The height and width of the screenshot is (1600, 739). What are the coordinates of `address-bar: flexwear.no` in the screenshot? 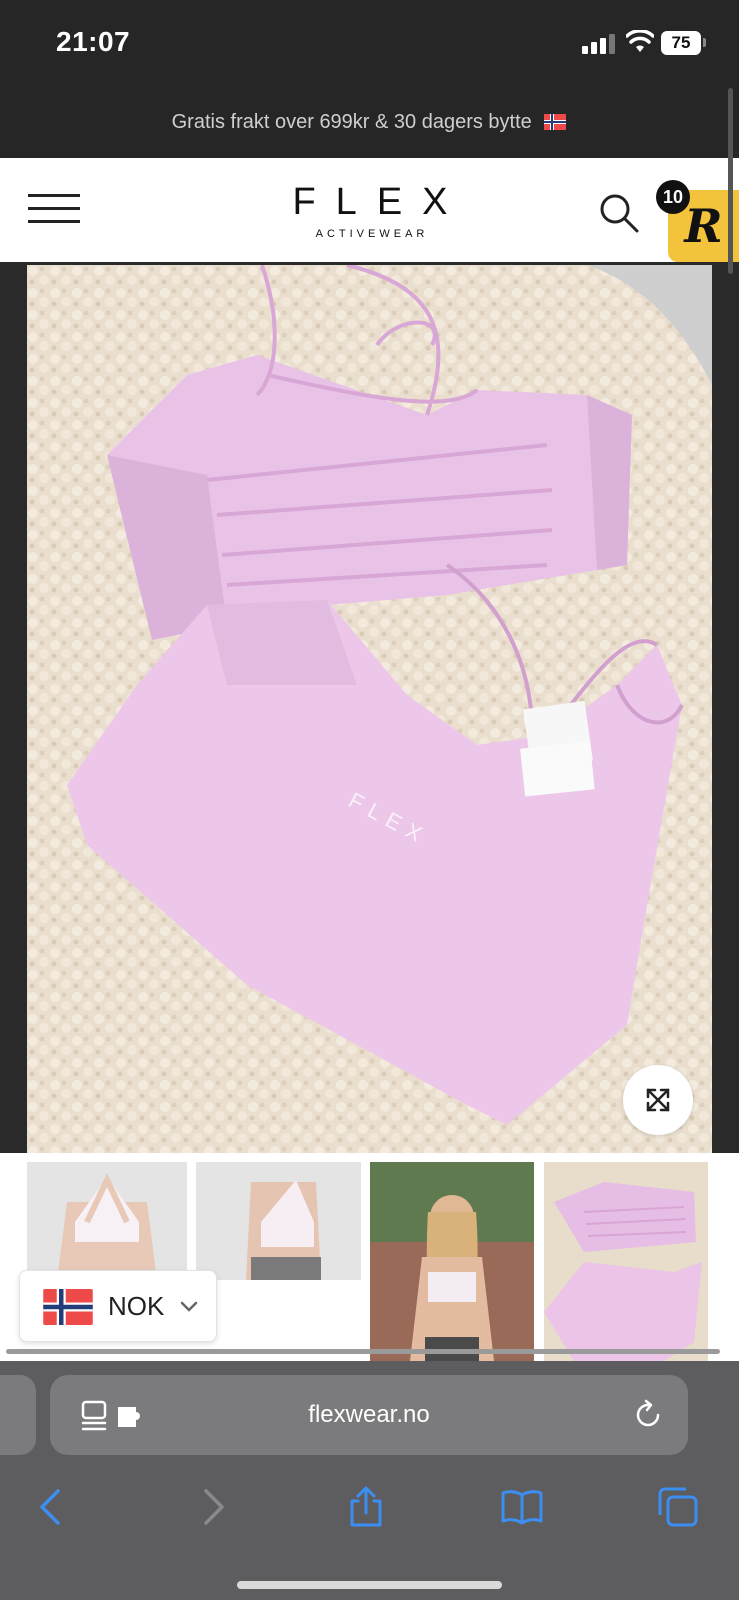 It's located at (369, 1415).